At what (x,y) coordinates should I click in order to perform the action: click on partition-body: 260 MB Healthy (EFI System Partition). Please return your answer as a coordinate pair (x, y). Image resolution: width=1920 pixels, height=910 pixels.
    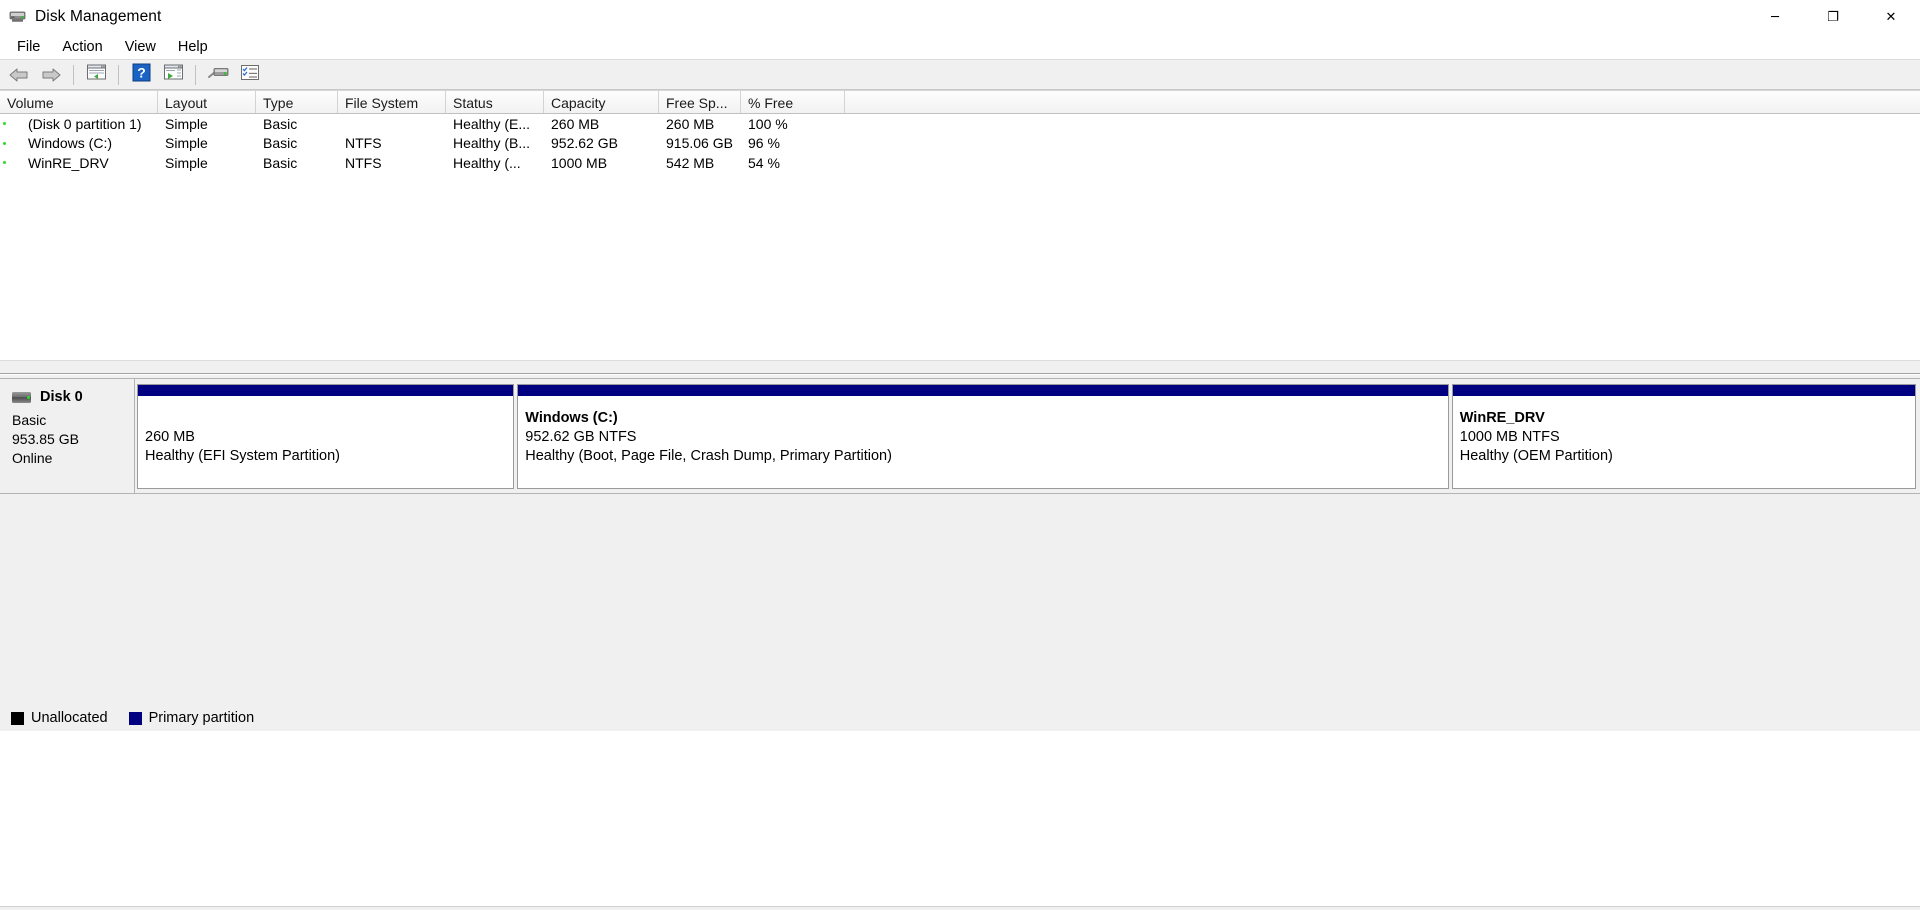
    Looking at the image, I should click on (326, 442).